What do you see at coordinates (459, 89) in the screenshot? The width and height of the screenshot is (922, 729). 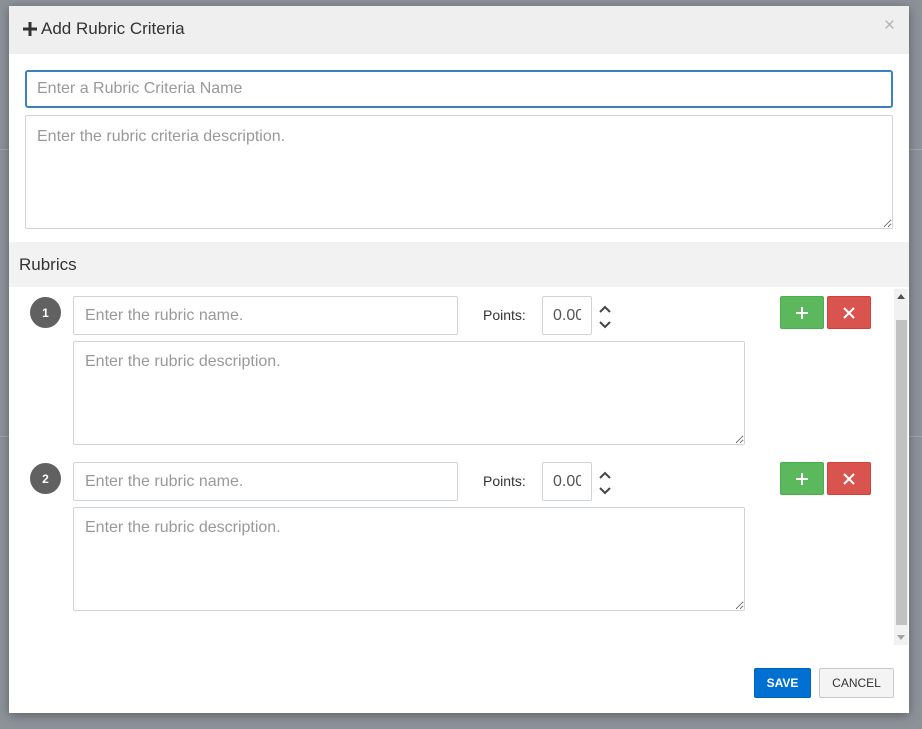 I see `criteria-name-input` at bounding box center [459, 89].